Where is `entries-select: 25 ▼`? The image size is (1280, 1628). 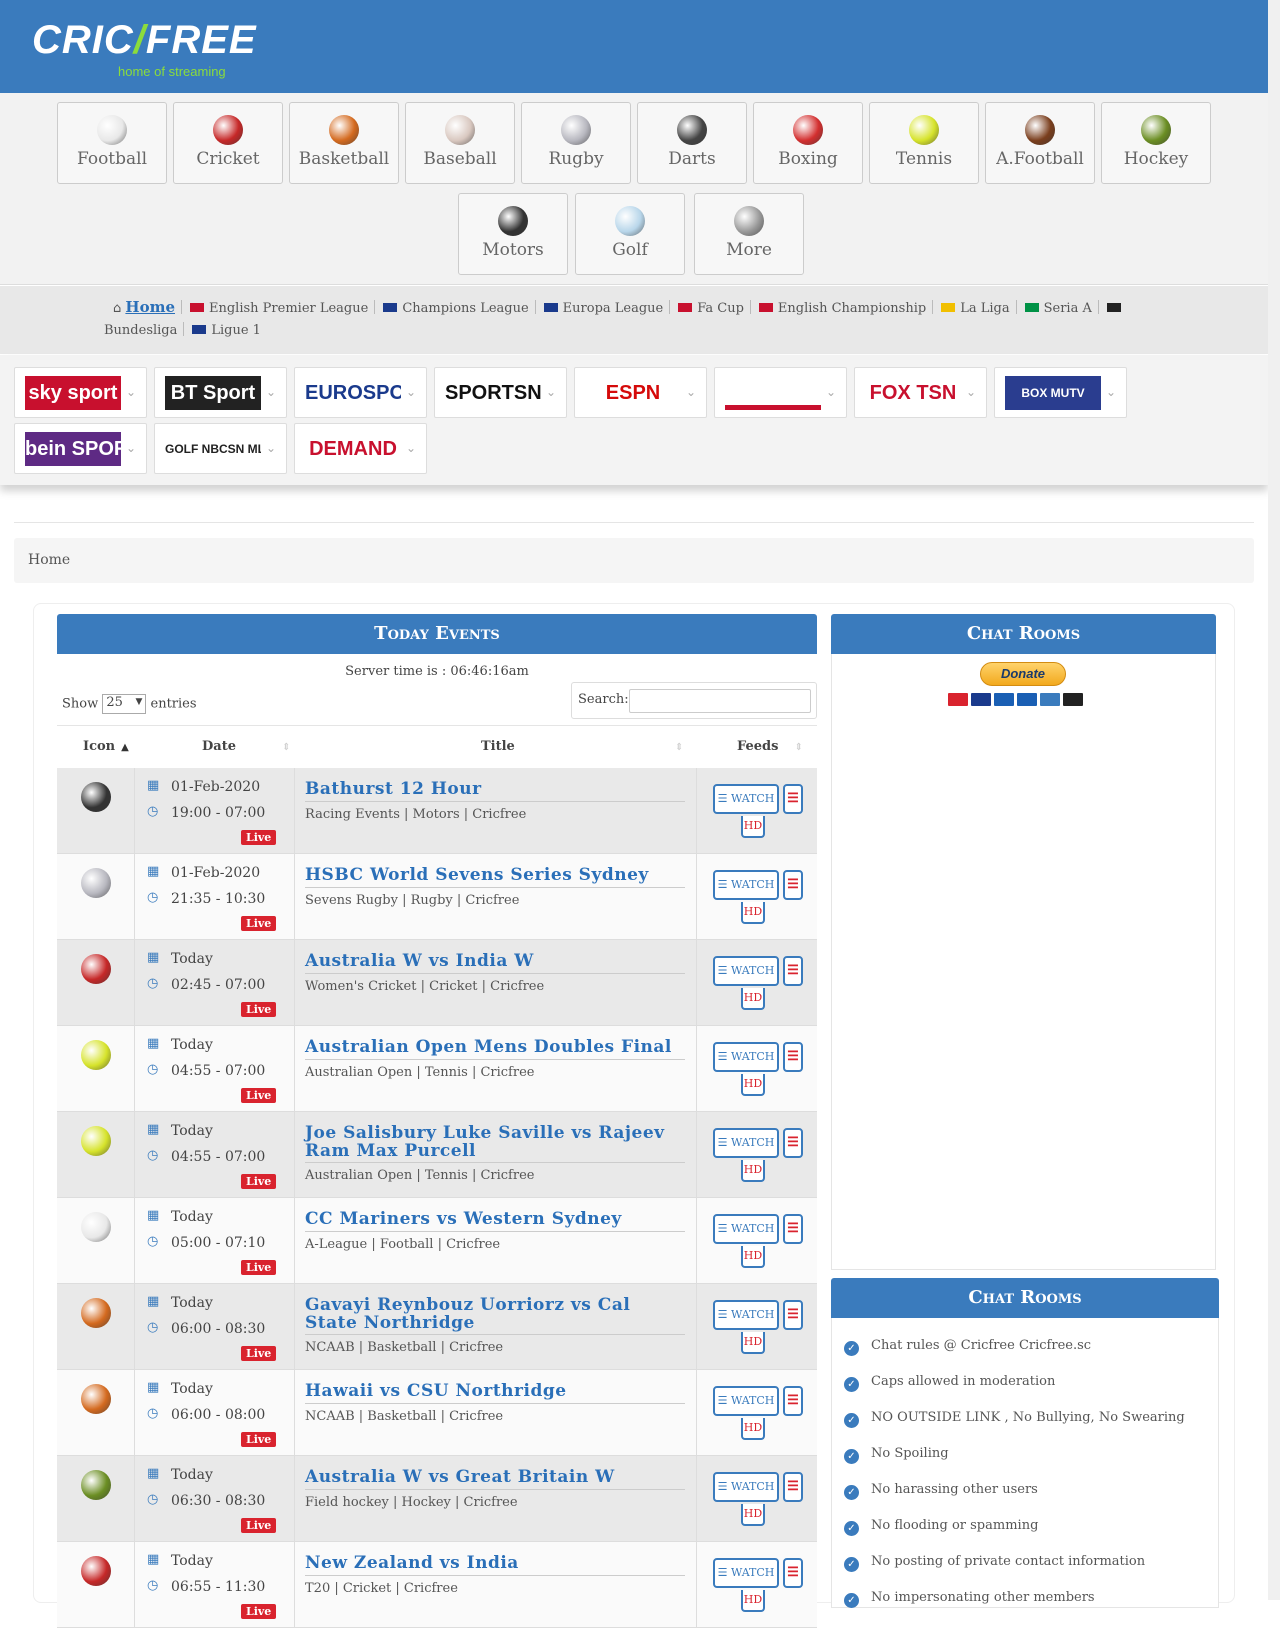 entries-select: 25 ▼ is located at coordinates (124, 704).